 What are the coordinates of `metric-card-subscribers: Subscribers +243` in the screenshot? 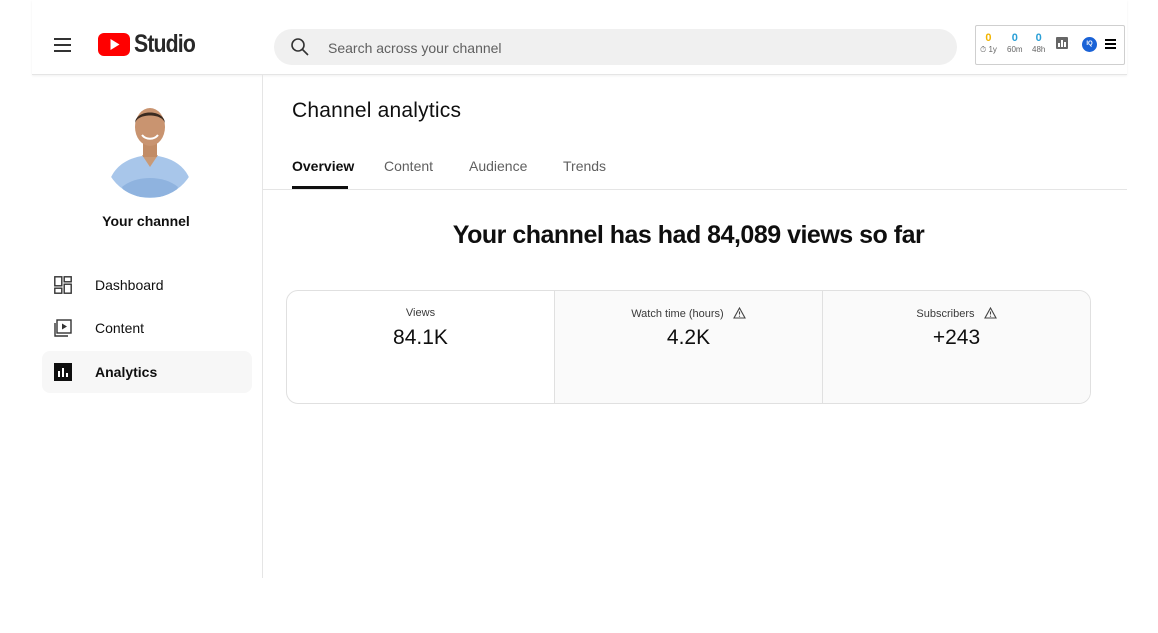 It's located at (956, 347).